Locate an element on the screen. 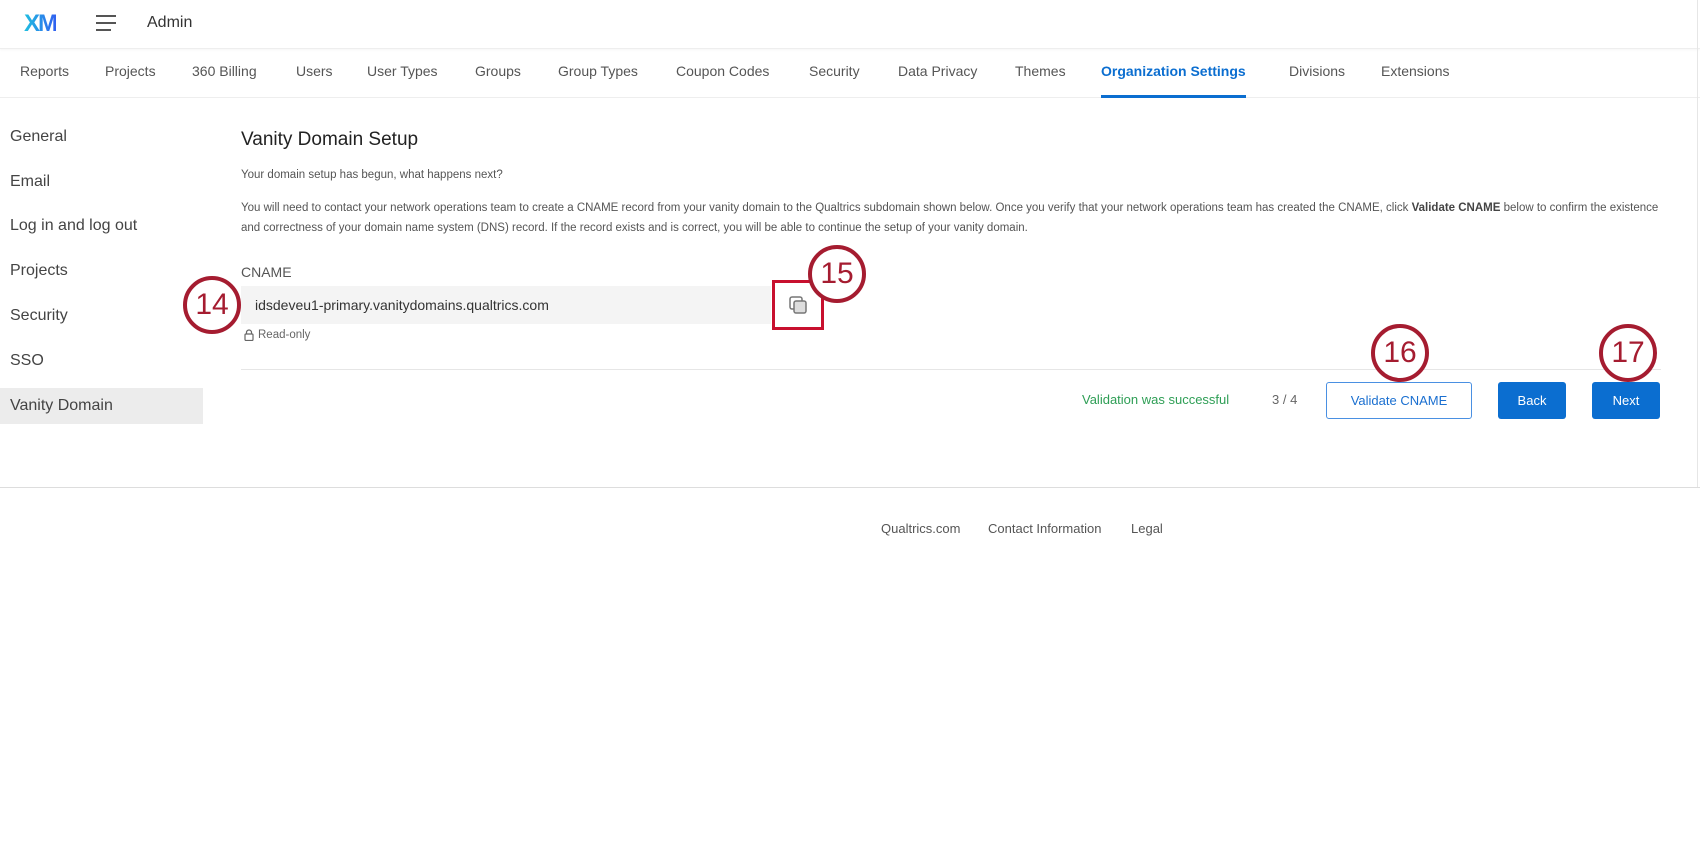 The image size is (1700, 850). tab-security: Security is located at coordinates (834, 80).